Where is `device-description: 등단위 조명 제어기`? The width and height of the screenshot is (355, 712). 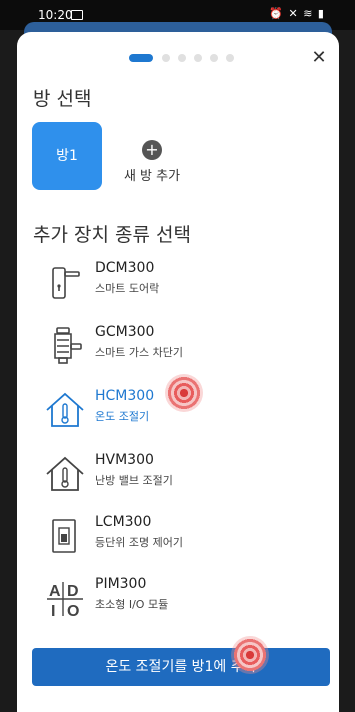 device-description: 등단위 조명 제어기 is located at coordinates (139, 542).